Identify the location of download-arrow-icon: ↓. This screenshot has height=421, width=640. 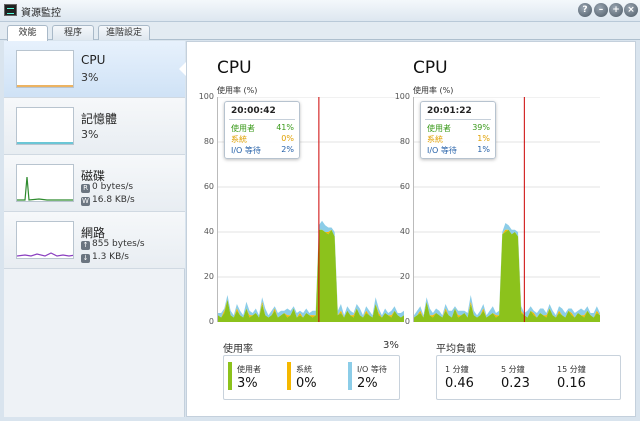
(85, 258).